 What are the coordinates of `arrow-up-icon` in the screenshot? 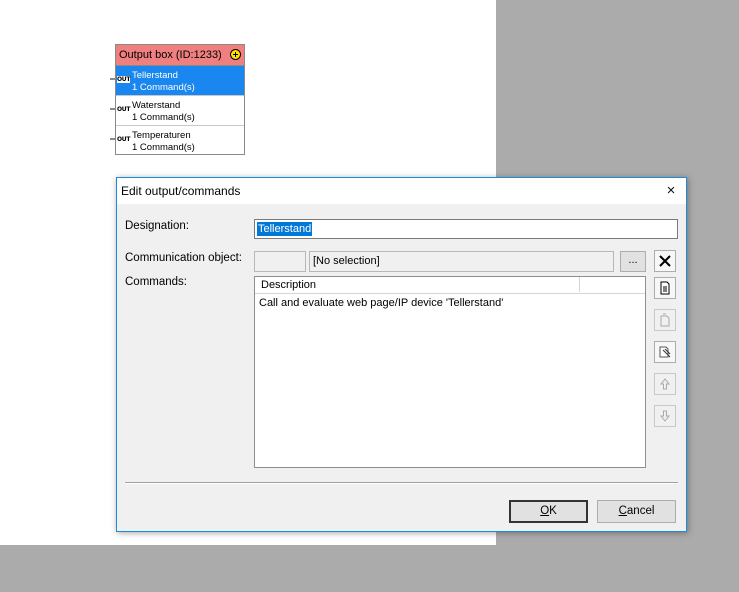 It's located at (665, 384).